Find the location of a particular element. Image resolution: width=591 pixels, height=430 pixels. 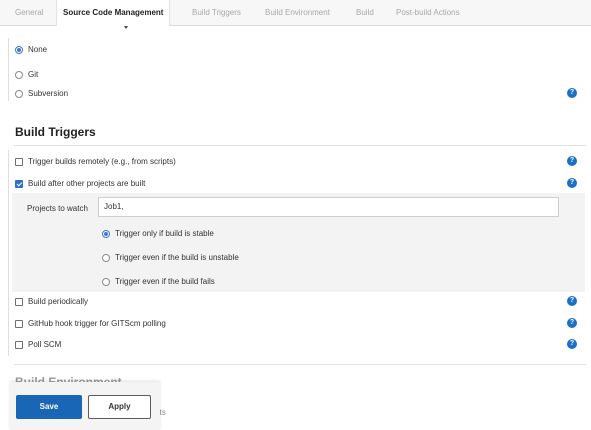

trigger-fails-option: Trigger even if the build fails is located at coordinates (158, 281).